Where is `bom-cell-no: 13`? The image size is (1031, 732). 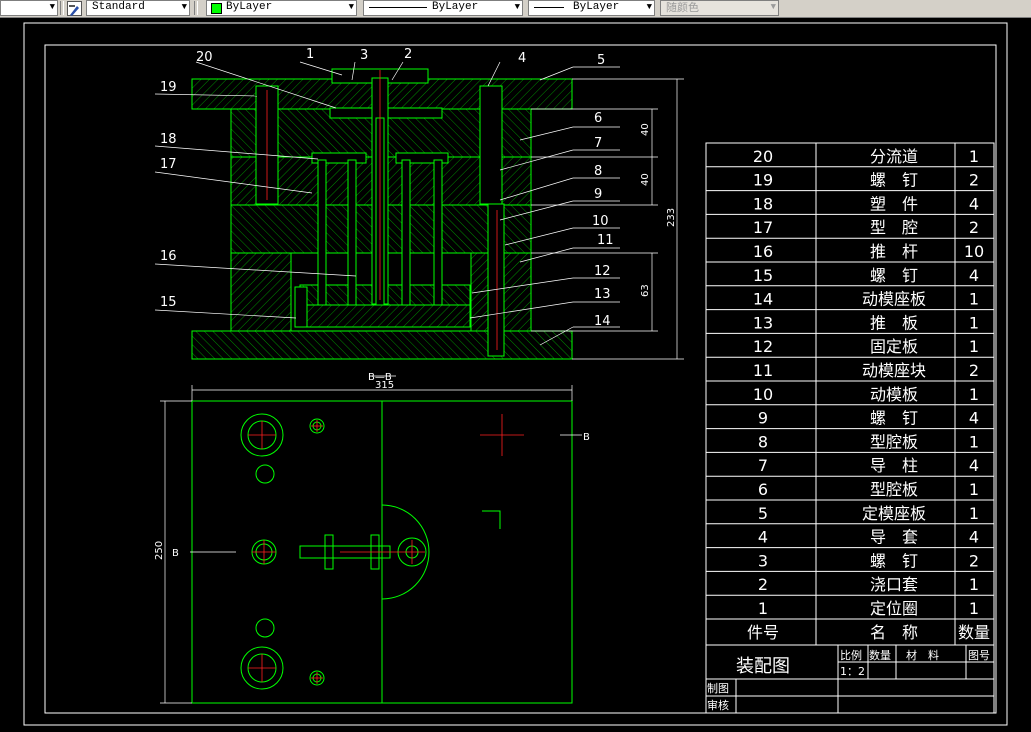
bom-cell-no: 13 is located at coordinates (763, 322).